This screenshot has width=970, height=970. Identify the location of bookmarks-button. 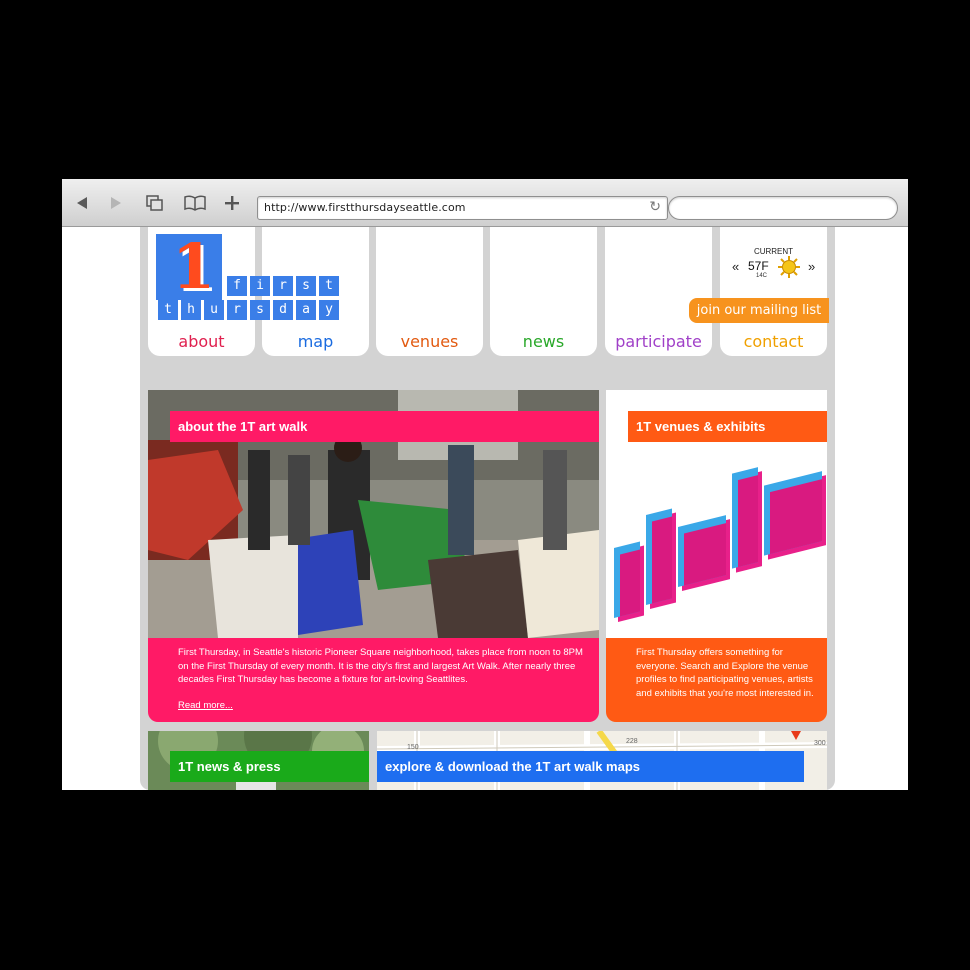
(195, 203).